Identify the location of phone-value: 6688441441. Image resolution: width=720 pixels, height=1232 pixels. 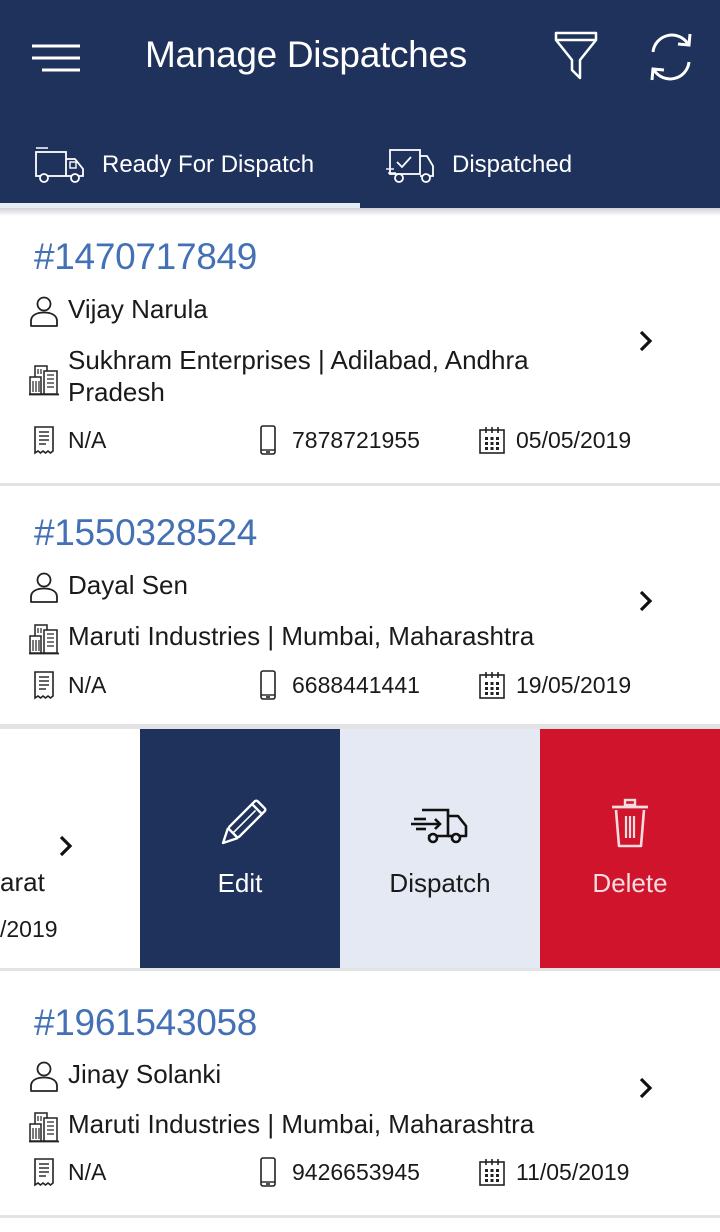
(356, 684).